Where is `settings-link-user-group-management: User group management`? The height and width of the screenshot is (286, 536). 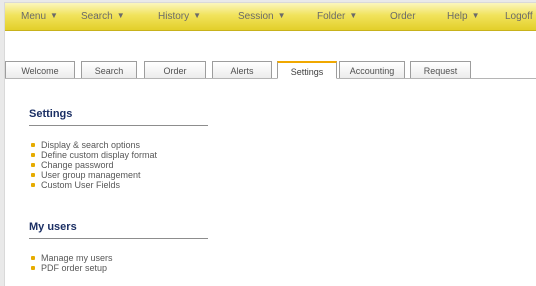 settings-link-user-group-management: User group management is located at coordinates (92, 175).